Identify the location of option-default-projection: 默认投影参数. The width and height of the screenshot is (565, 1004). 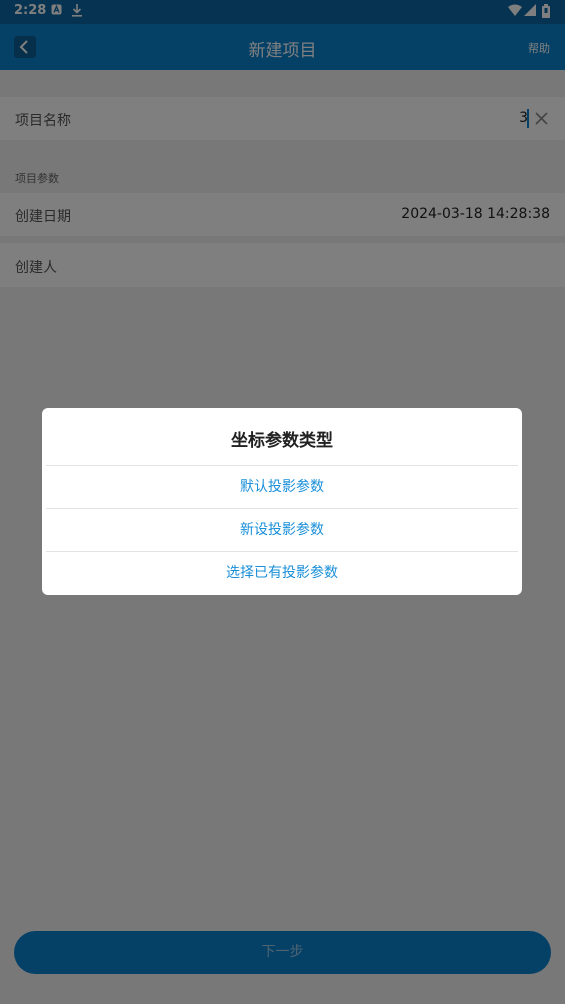
(282, 487).